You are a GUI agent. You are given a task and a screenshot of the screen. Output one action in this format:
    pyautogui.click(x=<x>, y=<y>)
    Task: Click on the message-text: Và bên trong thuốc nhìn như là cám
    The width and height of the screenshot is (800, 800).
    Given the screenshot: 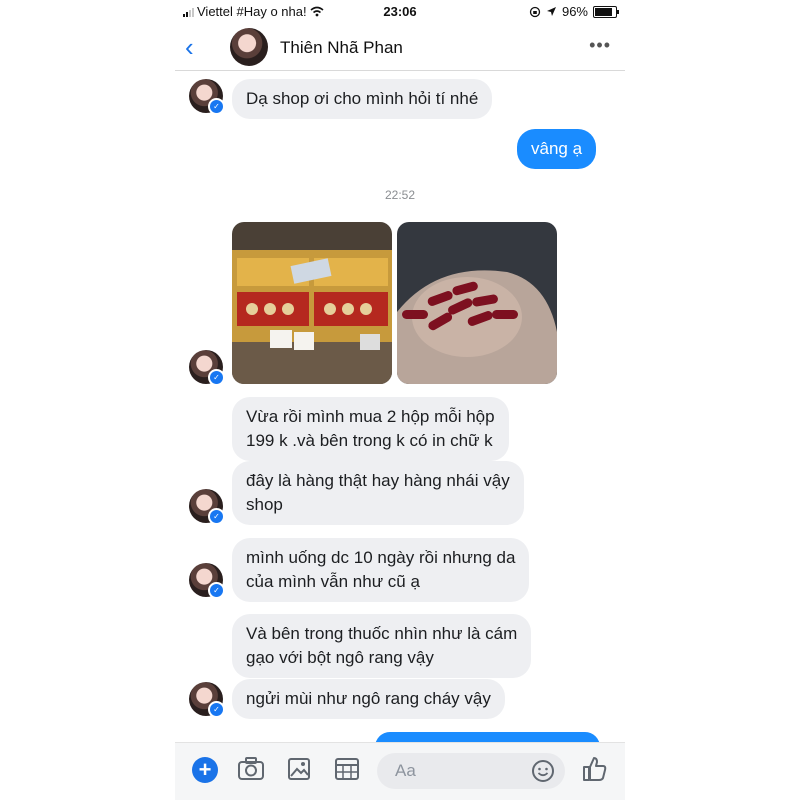 What is the action you would take?
    pyautogui.click(x=382, y=633)
    